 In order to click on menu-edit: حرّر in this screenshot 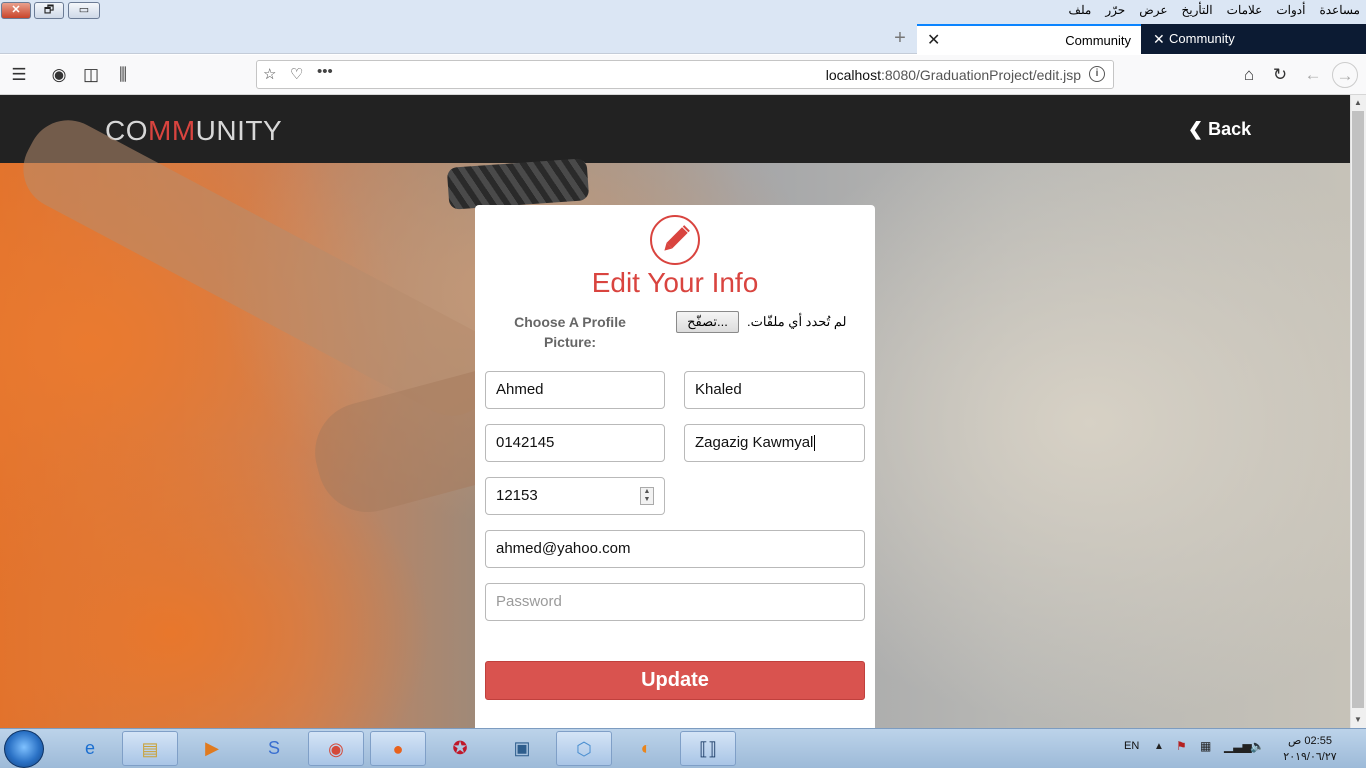, I will do `click(1115, 10)`.